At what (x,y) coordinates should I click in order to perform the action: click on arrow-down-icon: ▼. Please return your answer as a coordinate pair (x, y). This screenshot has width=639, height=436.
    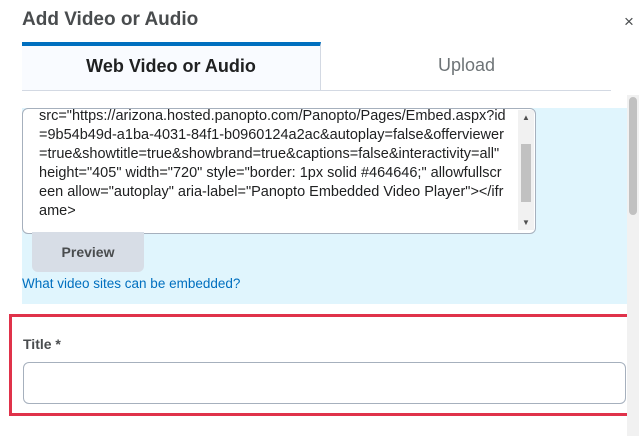
    Looking at the image, I should click on (526, 222).